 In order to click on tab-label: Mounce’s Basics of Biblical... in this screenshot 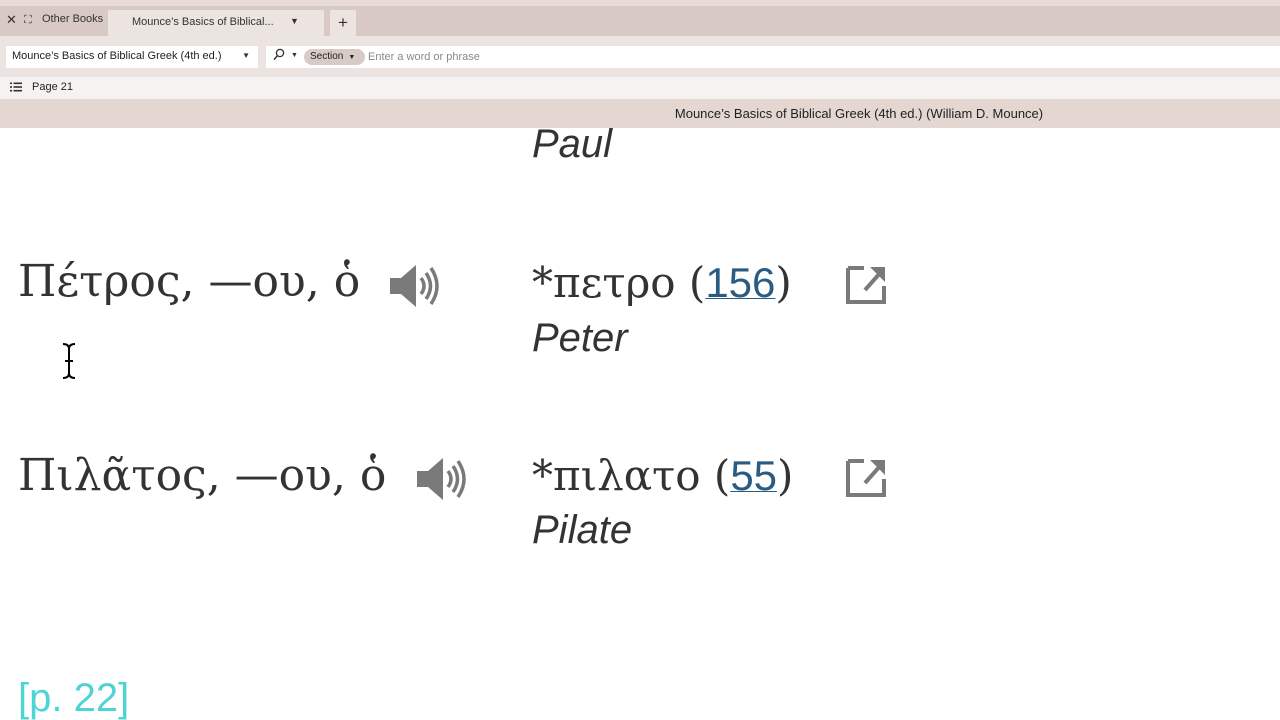, I will do `click(203, 22)`.